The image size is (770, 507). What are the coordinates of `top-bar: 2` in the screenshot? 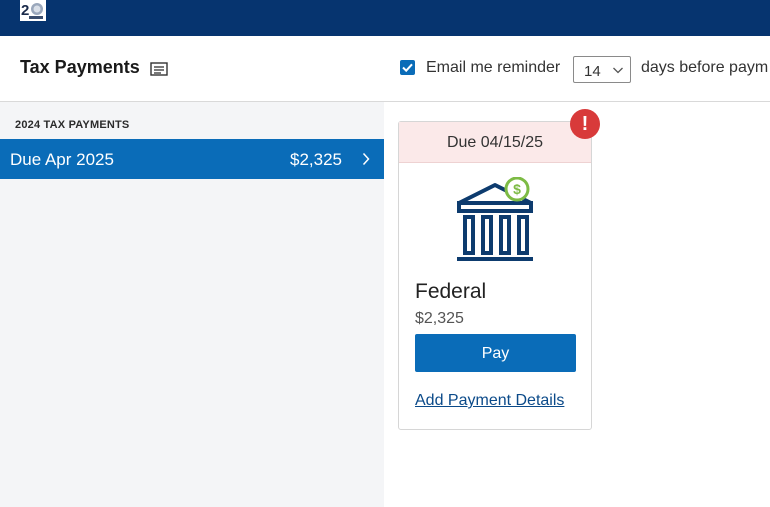 It's located at (385, 18).